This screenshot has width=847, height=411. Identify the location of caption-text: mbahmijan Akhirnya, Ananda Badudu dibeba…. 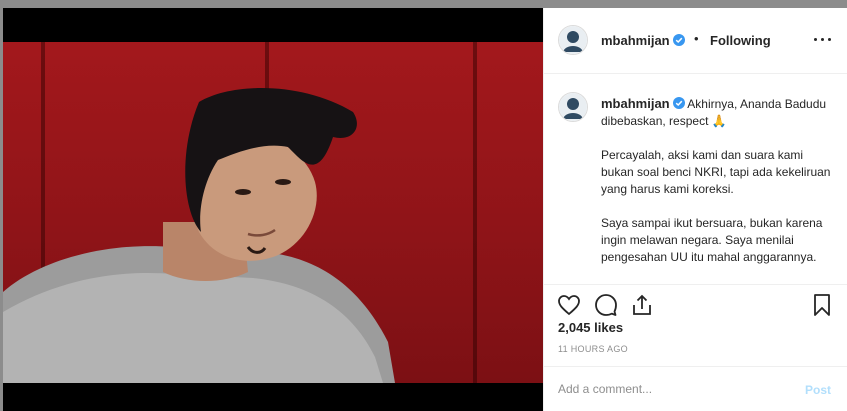
(719, 180).